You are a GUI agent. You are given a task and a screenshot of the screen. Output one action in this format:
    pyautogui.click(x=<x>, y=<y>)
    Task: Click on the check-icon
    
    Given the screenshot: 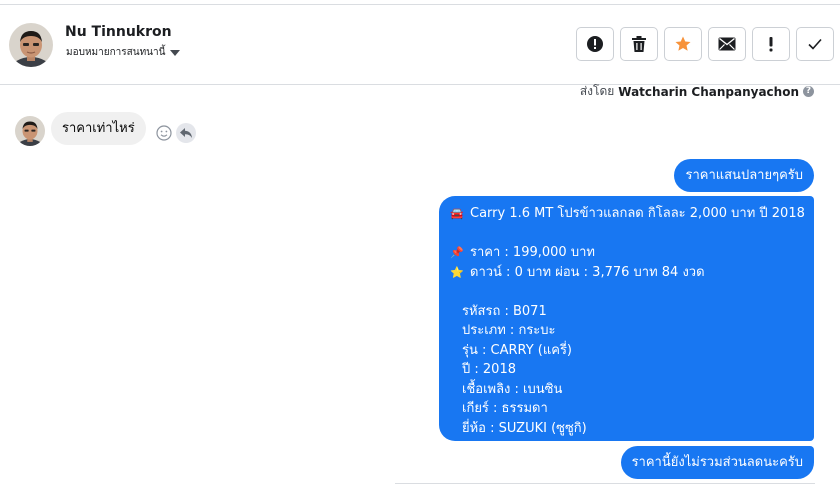 What is the action you would take?
    pyautogui.click(x=815, y=44)
    